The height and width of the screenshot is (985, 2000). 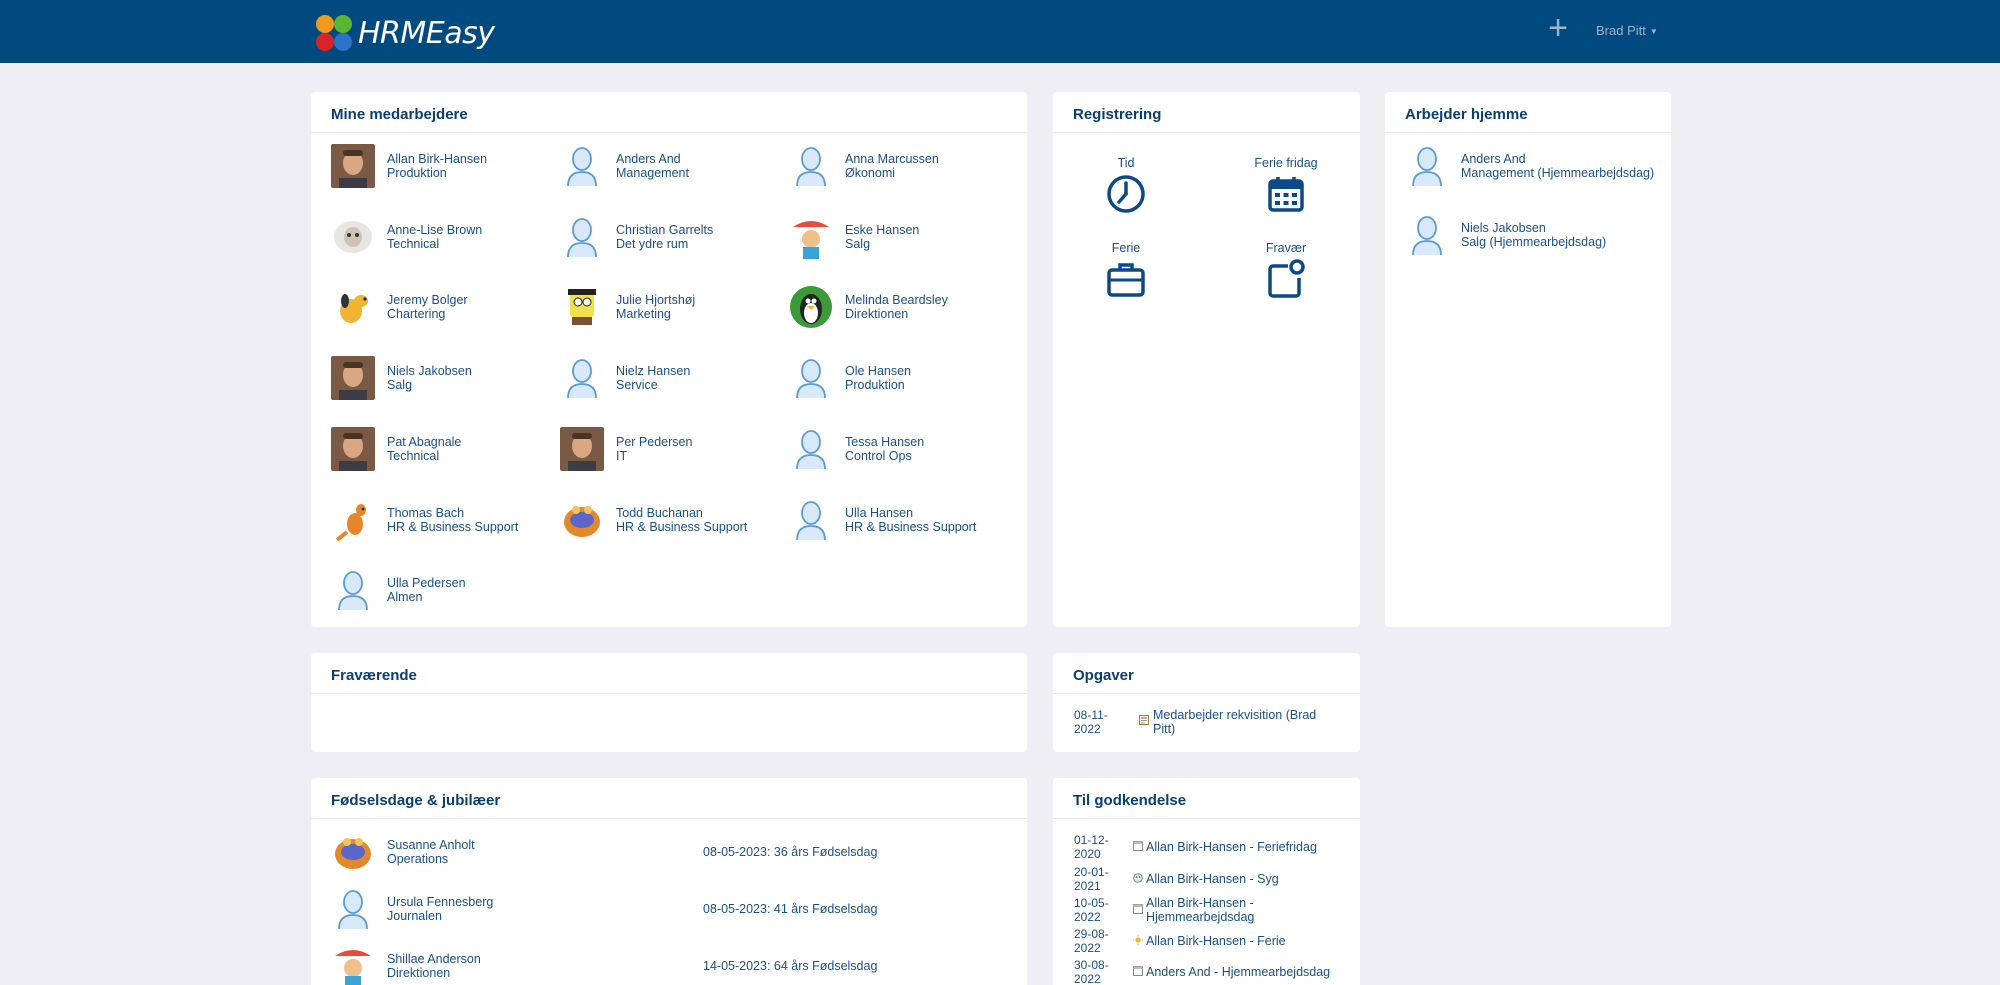 I want to click on employee-card: Anne-Lise Brown Technical, so click(x=441, y=237).